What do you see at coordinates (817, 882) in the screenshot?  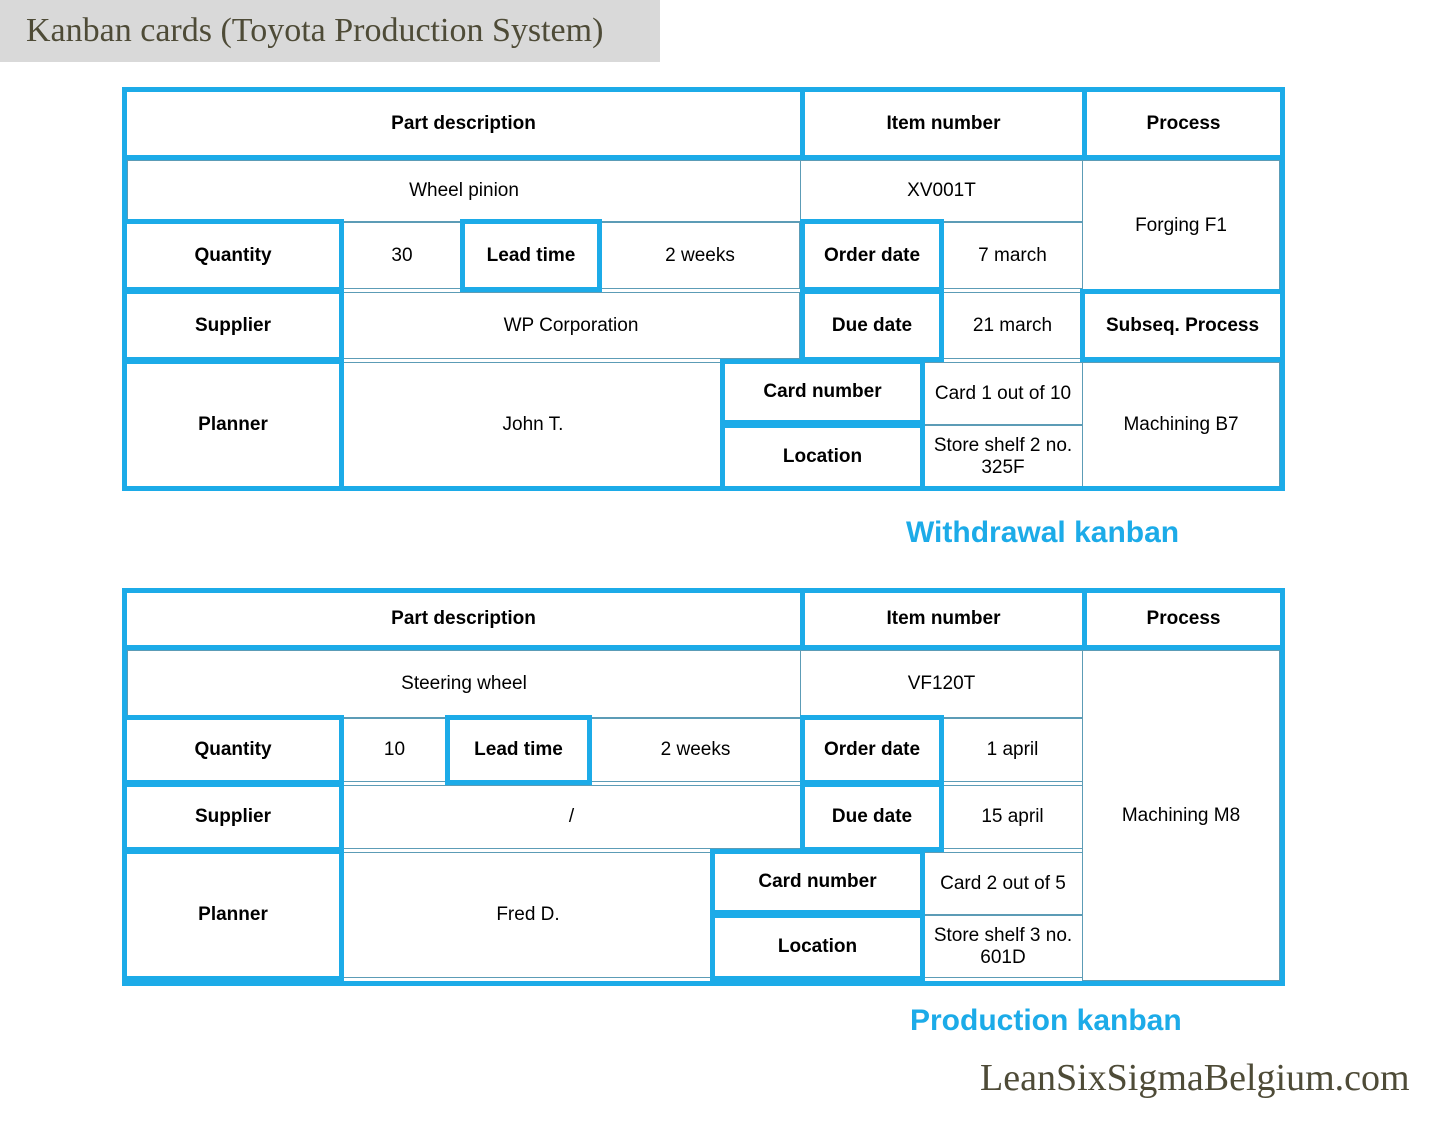 I see `label-card-number-2: Card number` at bounding box center [817, 882].